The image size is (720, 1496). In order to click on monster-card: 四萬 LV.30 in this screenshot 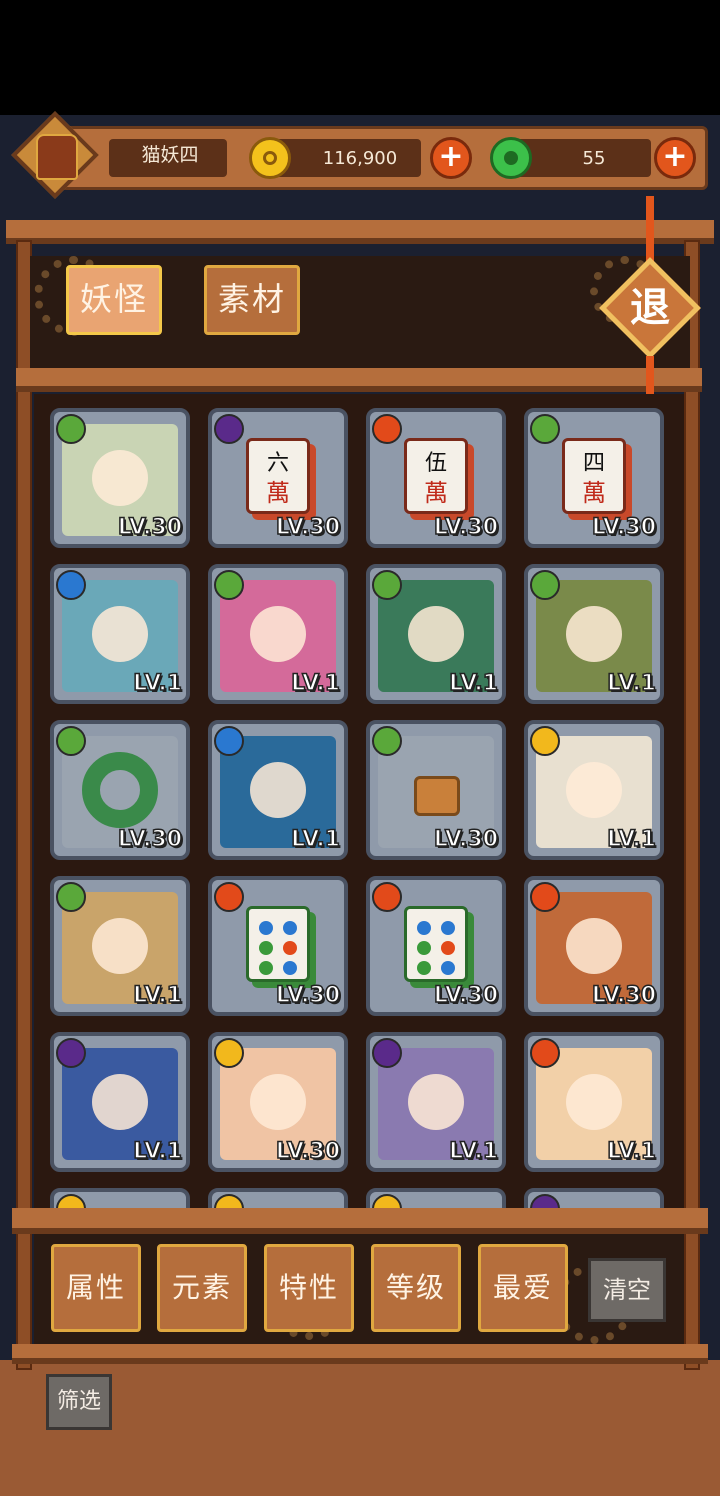, I will do `click(594, 478)`.